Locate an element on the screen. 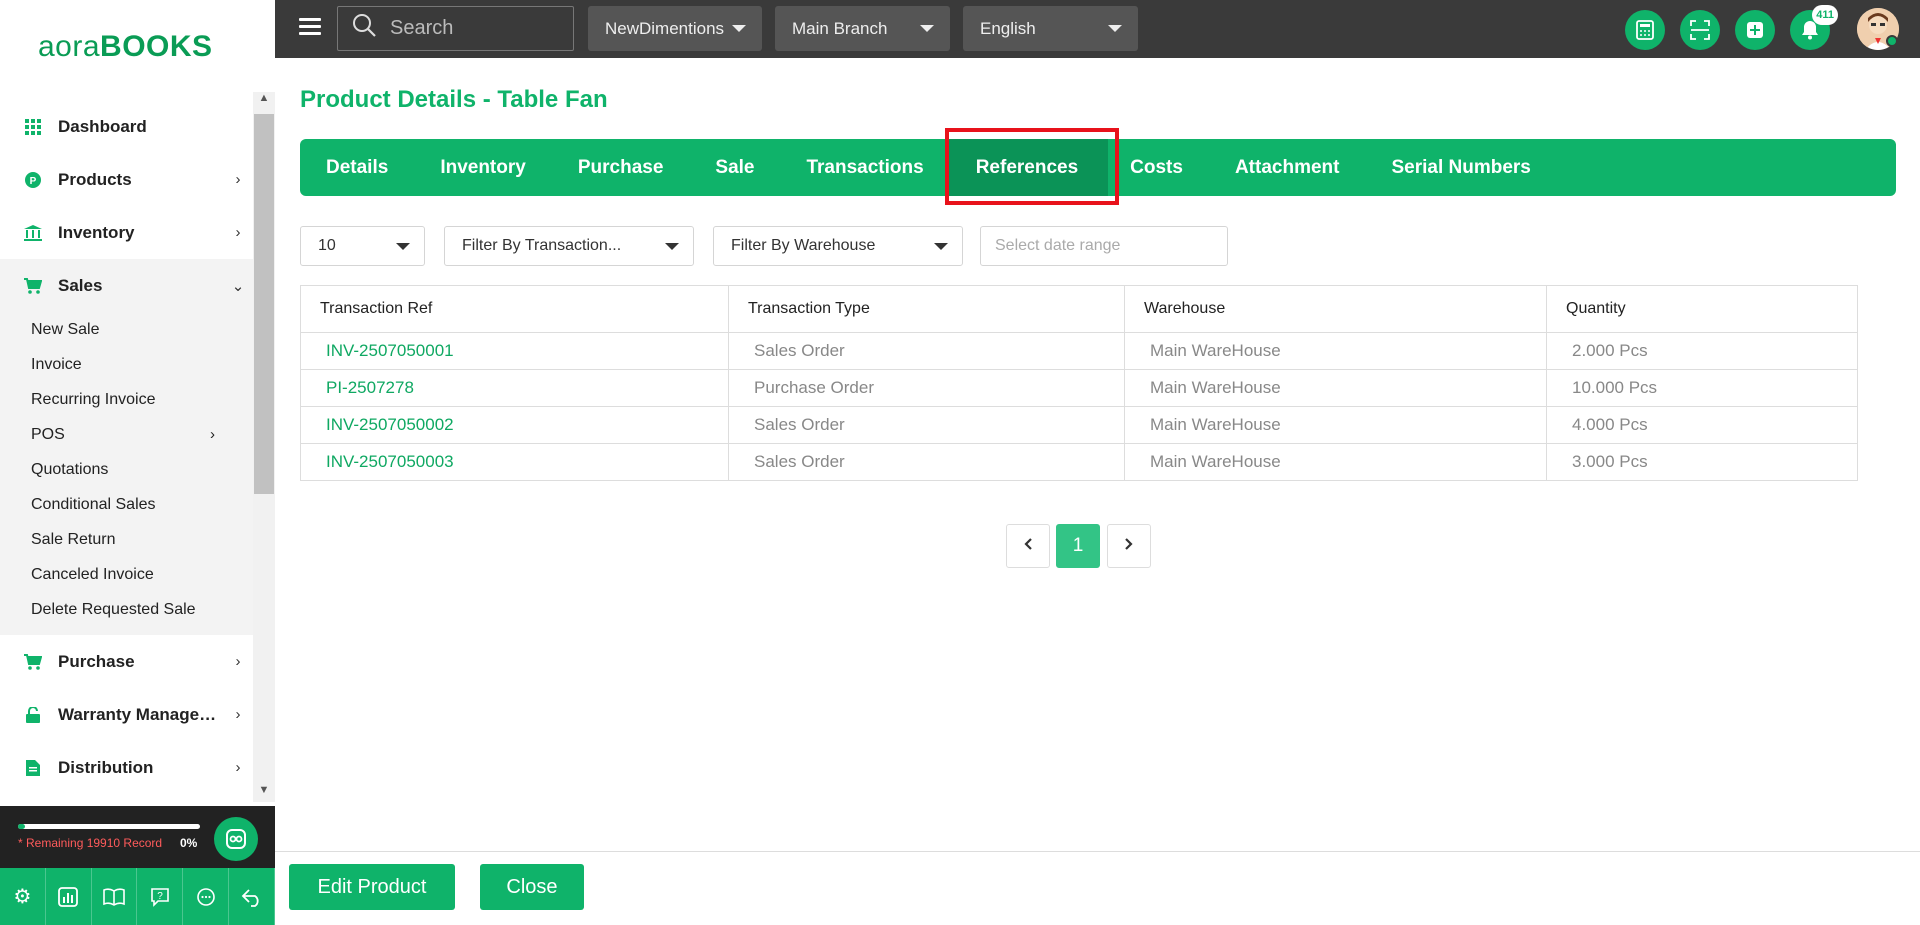 This screenshot has width=1920, height=925. sidebar-item-warranty-management: Warranty Management › is located at coordinates (126, 714).